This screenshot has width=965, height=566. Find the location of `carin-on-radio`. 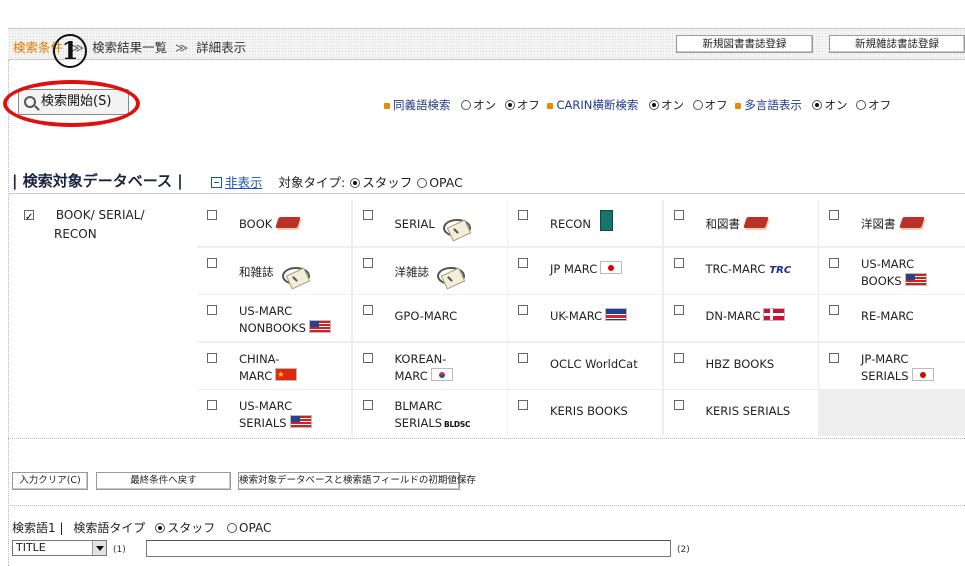

carin-on-radio is located at coordinates (654, 105).